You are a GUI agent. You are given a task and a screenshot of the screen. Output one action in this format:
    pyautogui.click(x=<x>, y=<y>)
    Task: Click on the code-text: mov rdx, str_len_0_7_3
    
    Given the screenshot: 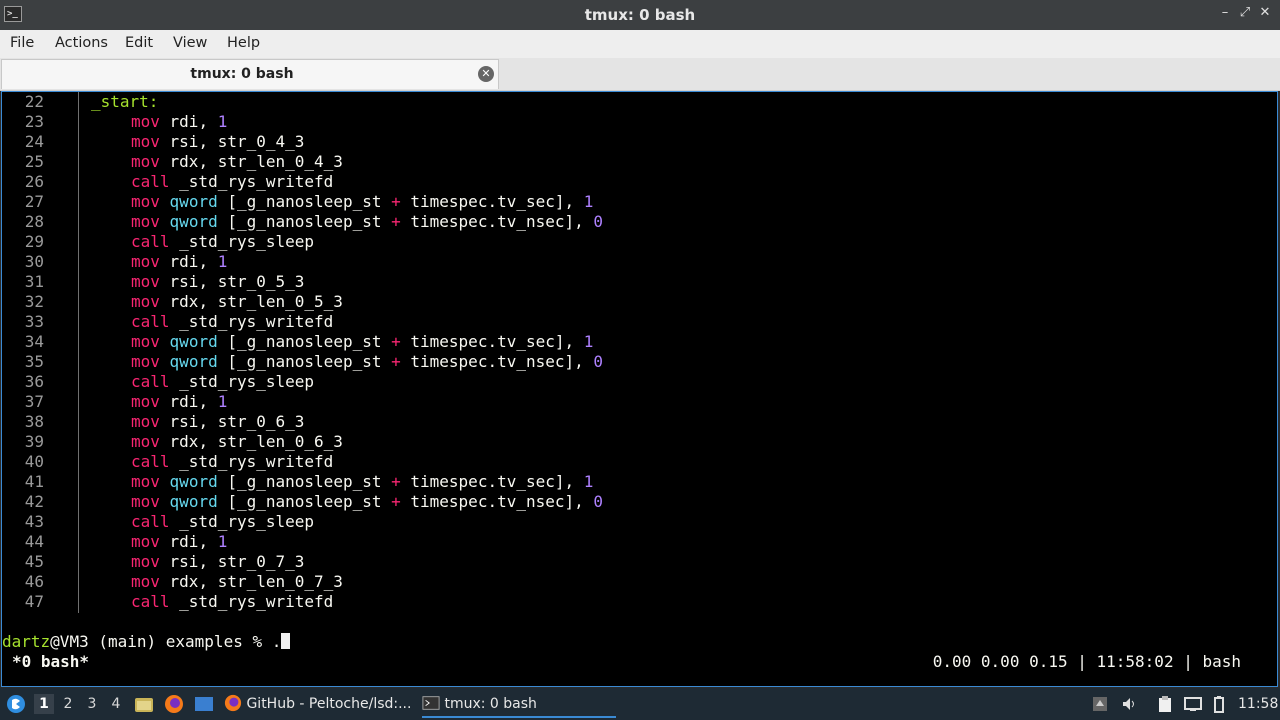 What is the action you would take?
    pyautogui.click(x=237, y=582)
    